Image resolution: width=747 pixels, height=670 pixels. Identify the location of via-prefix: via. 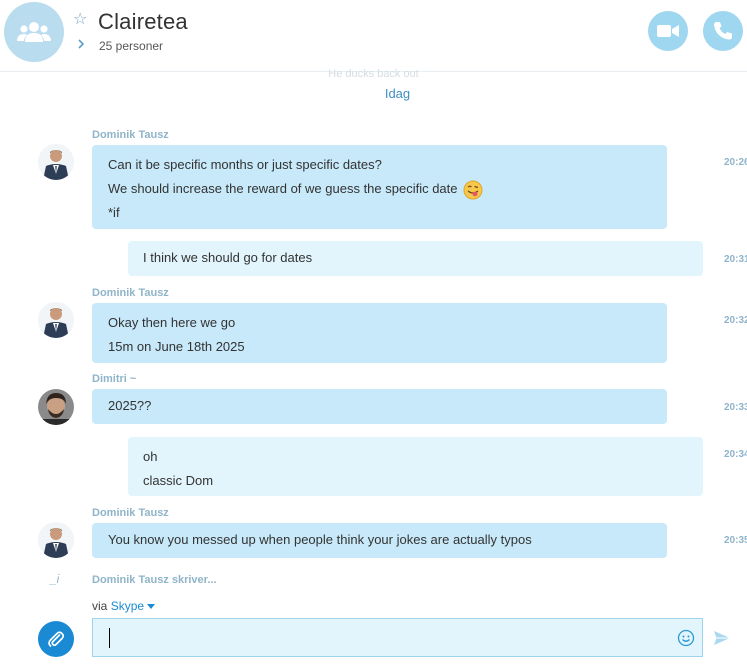
(100, 606).